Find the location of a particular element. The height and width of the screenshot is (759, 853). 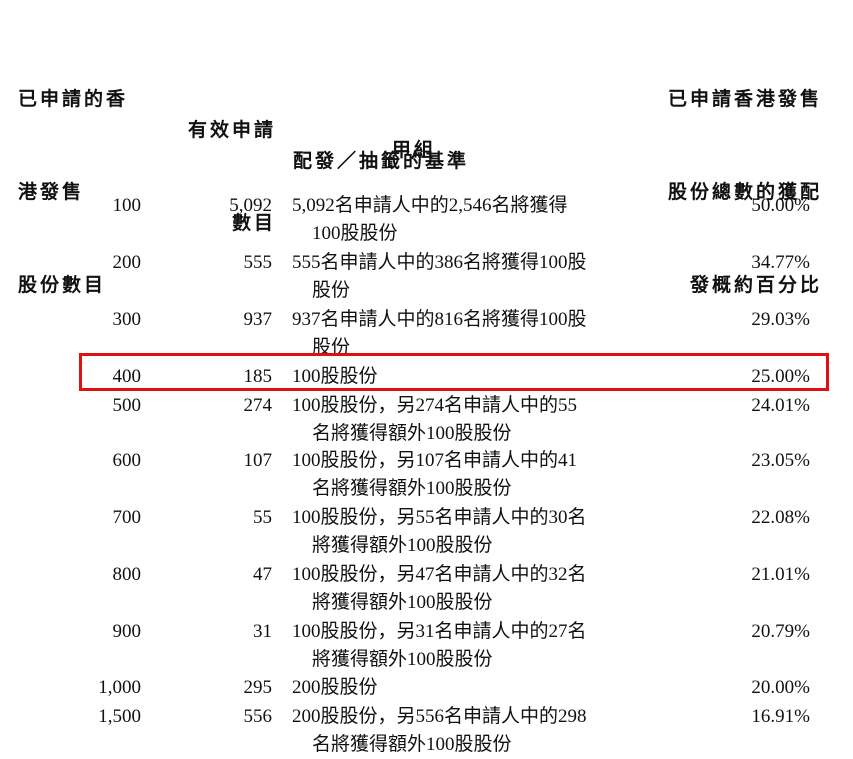

basis-line: 200股股份，另556名申請人中的298 is located at coordinates (439, 716).